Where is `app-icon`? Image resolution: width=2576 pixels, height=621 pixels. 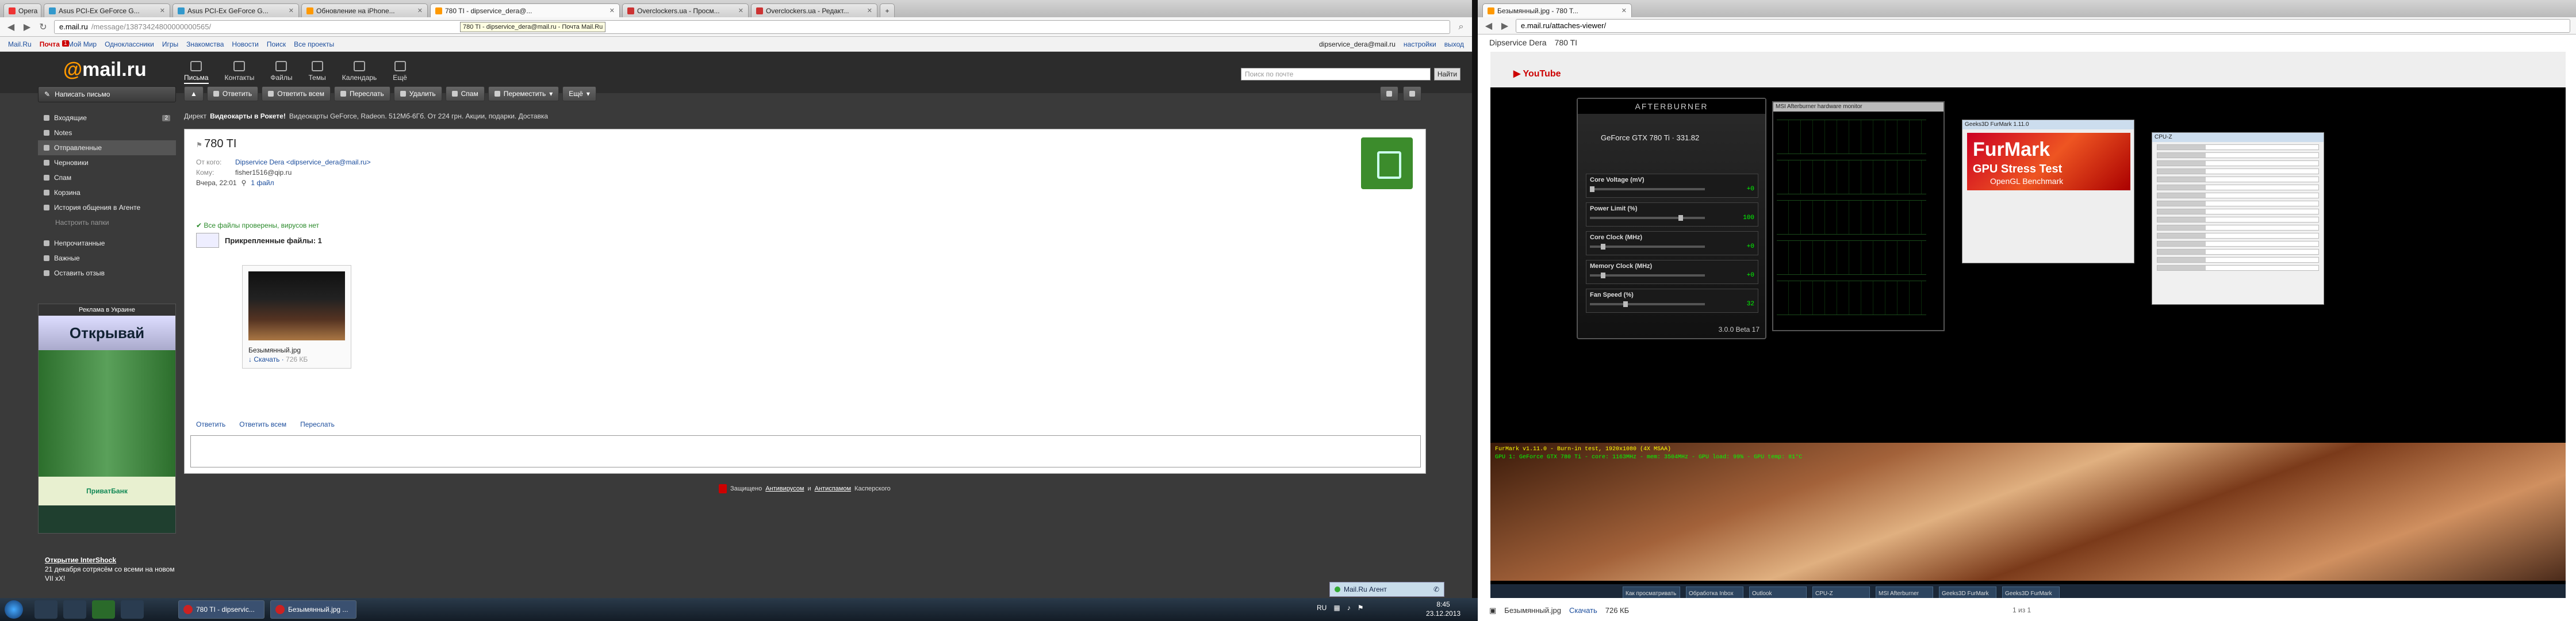
app-icon is located at coordinates (132, 609).